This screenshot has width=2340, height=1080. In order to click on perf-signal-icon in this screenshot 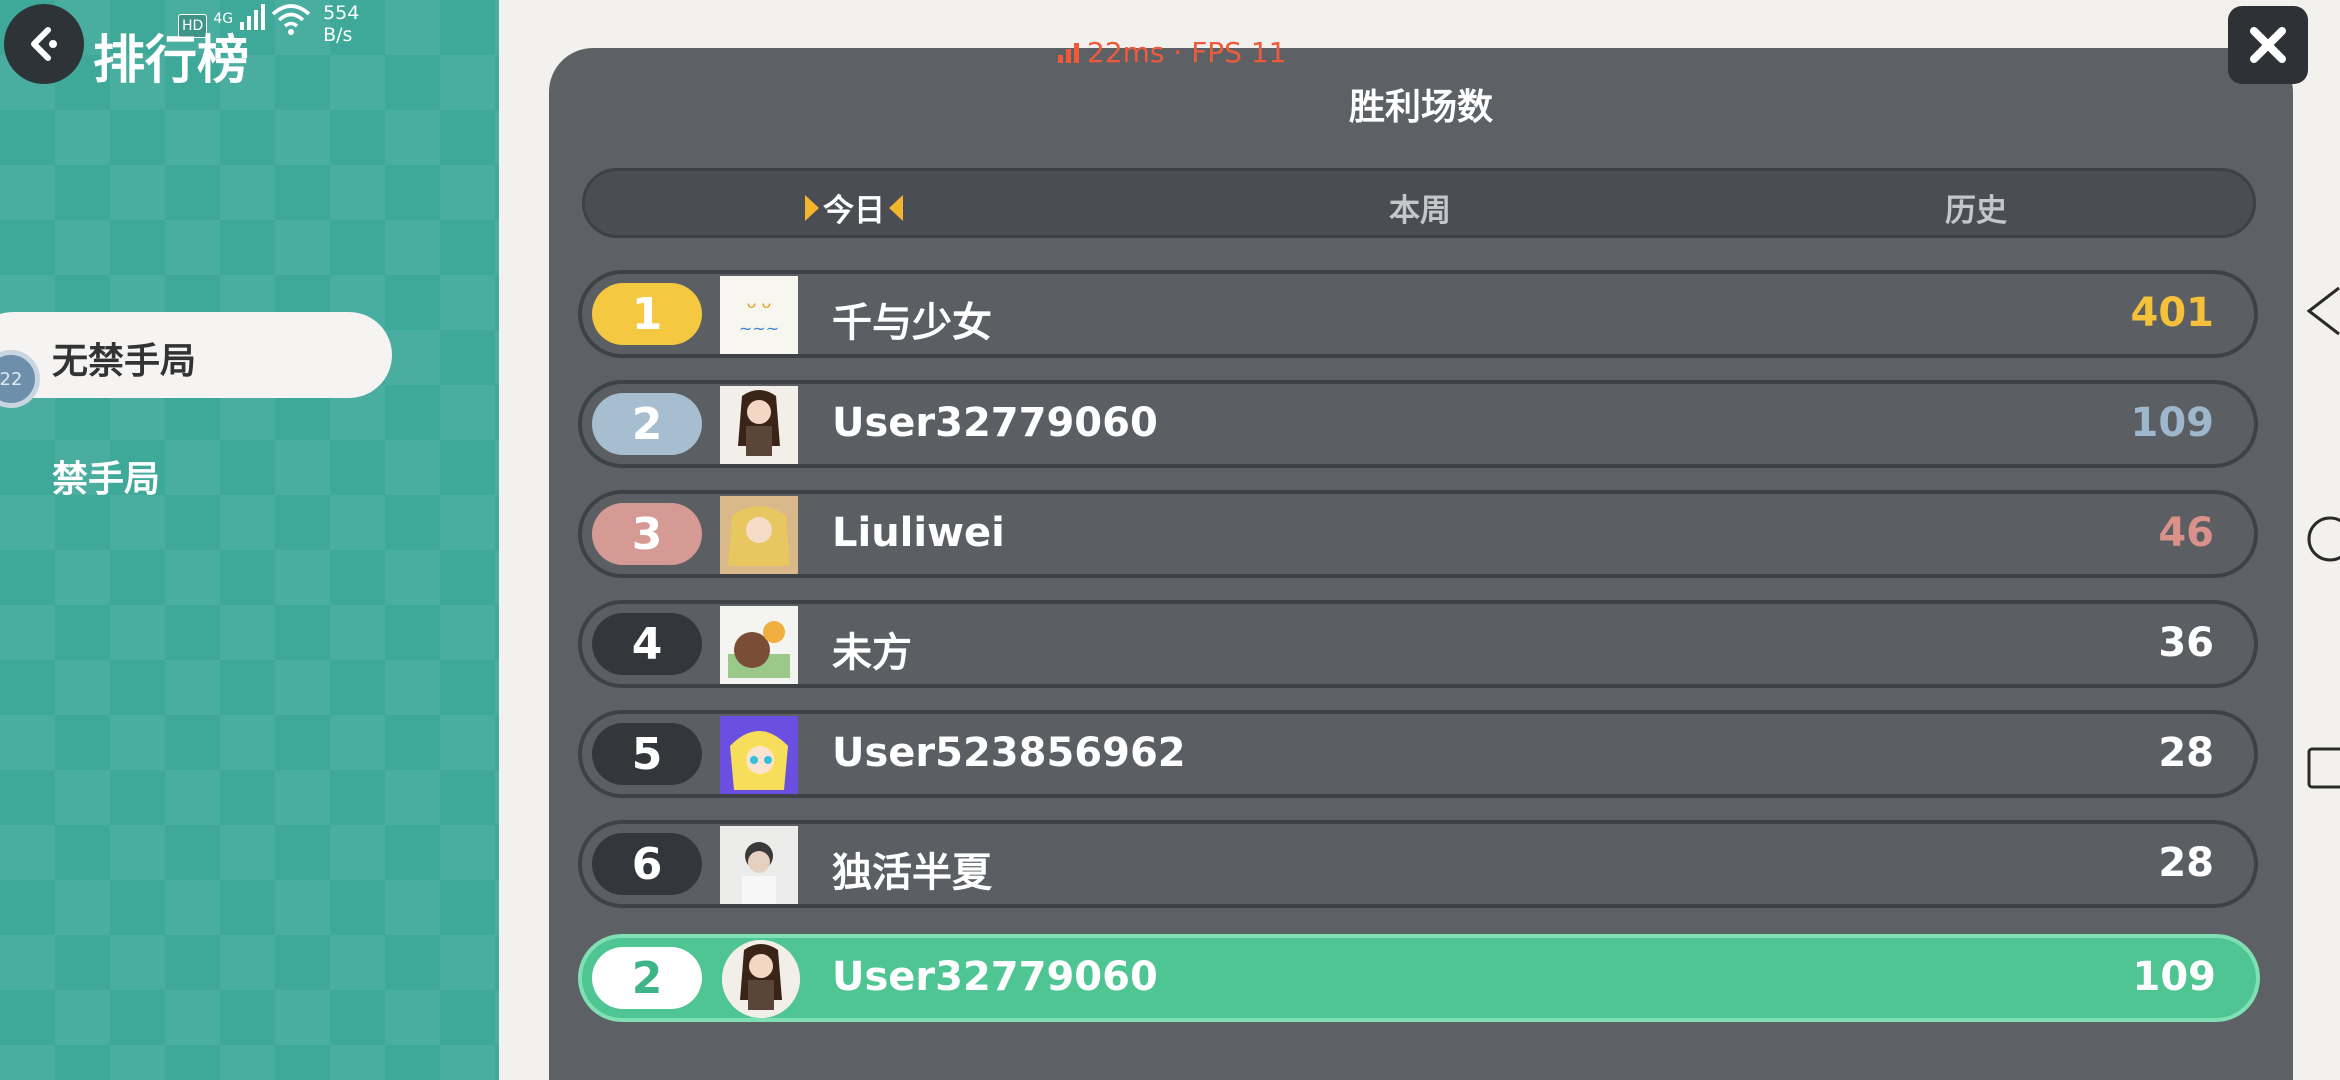, I will do `click(1068, 52)`.